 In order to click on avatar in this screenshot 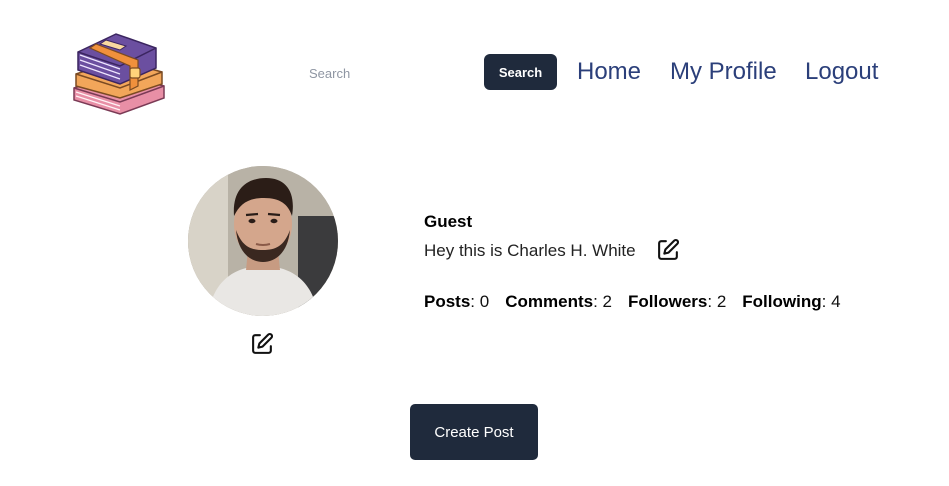, I will do `click(263, 241)`.